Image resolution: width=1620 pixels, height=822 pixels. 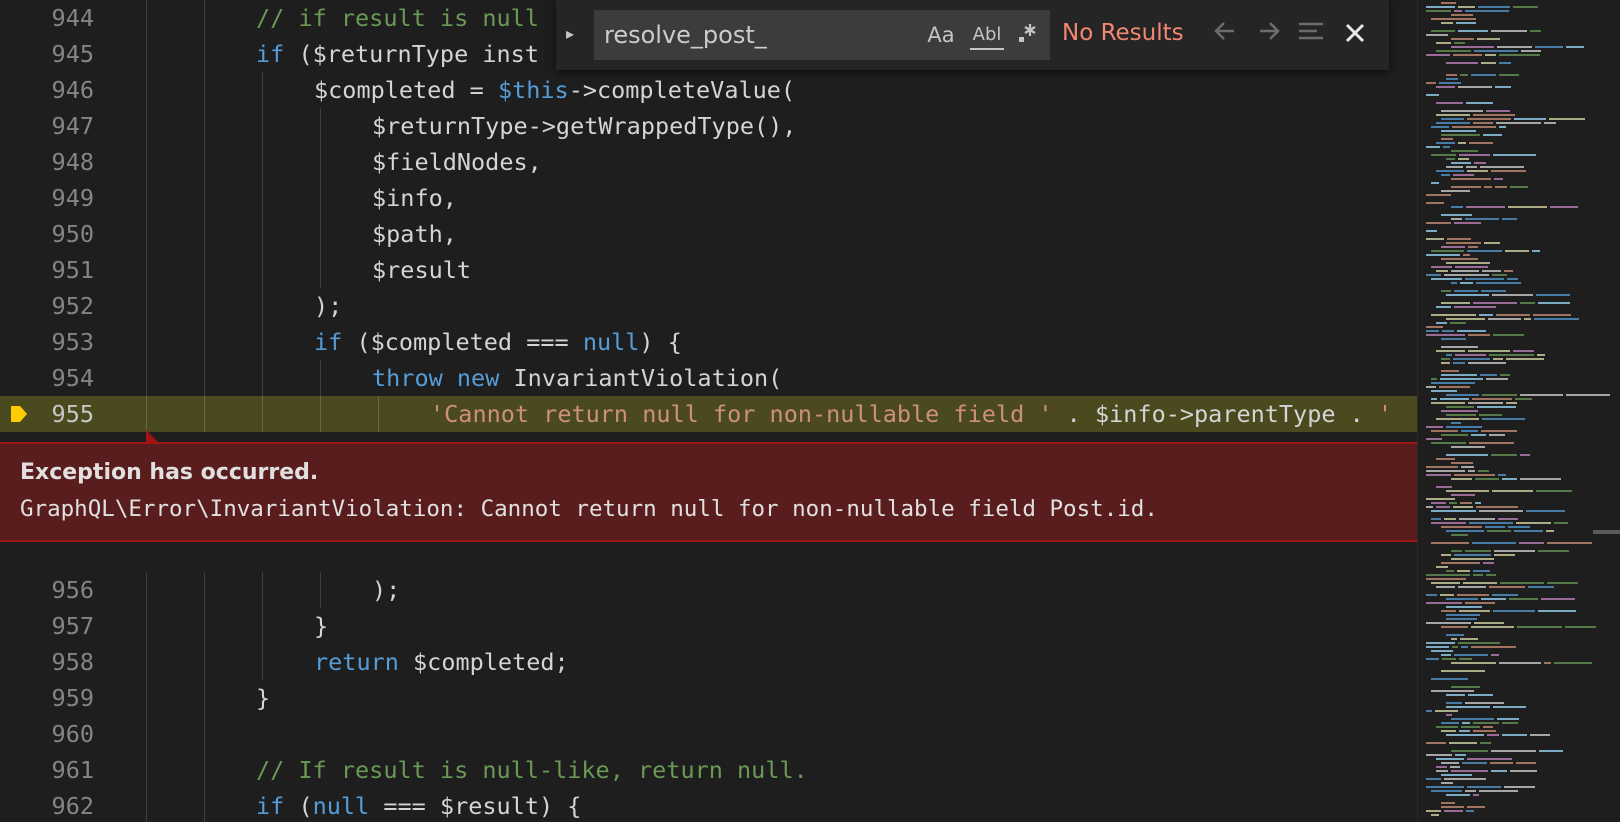 I want to click on use-regex-button, so click(x=1027, y=35).